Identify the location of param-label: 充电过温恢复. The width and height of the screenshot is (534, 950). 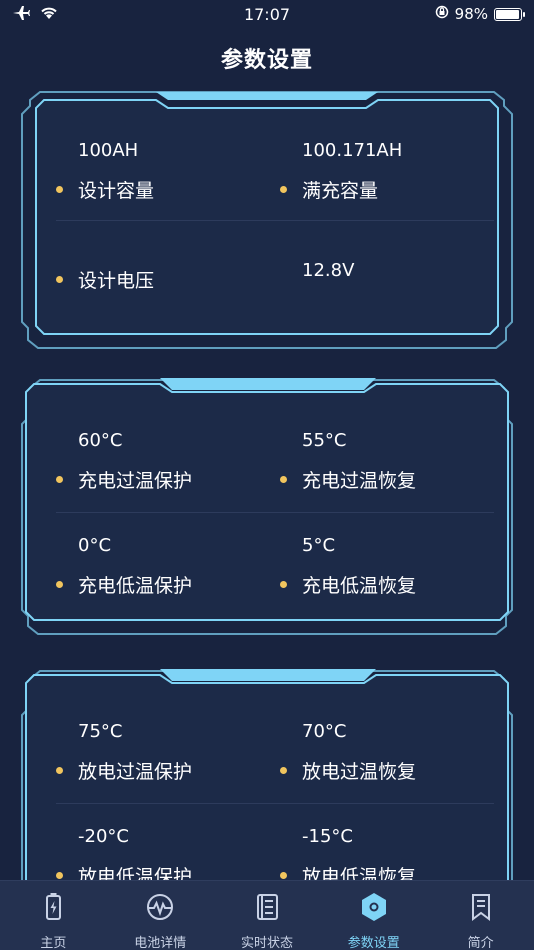
(359, 481).